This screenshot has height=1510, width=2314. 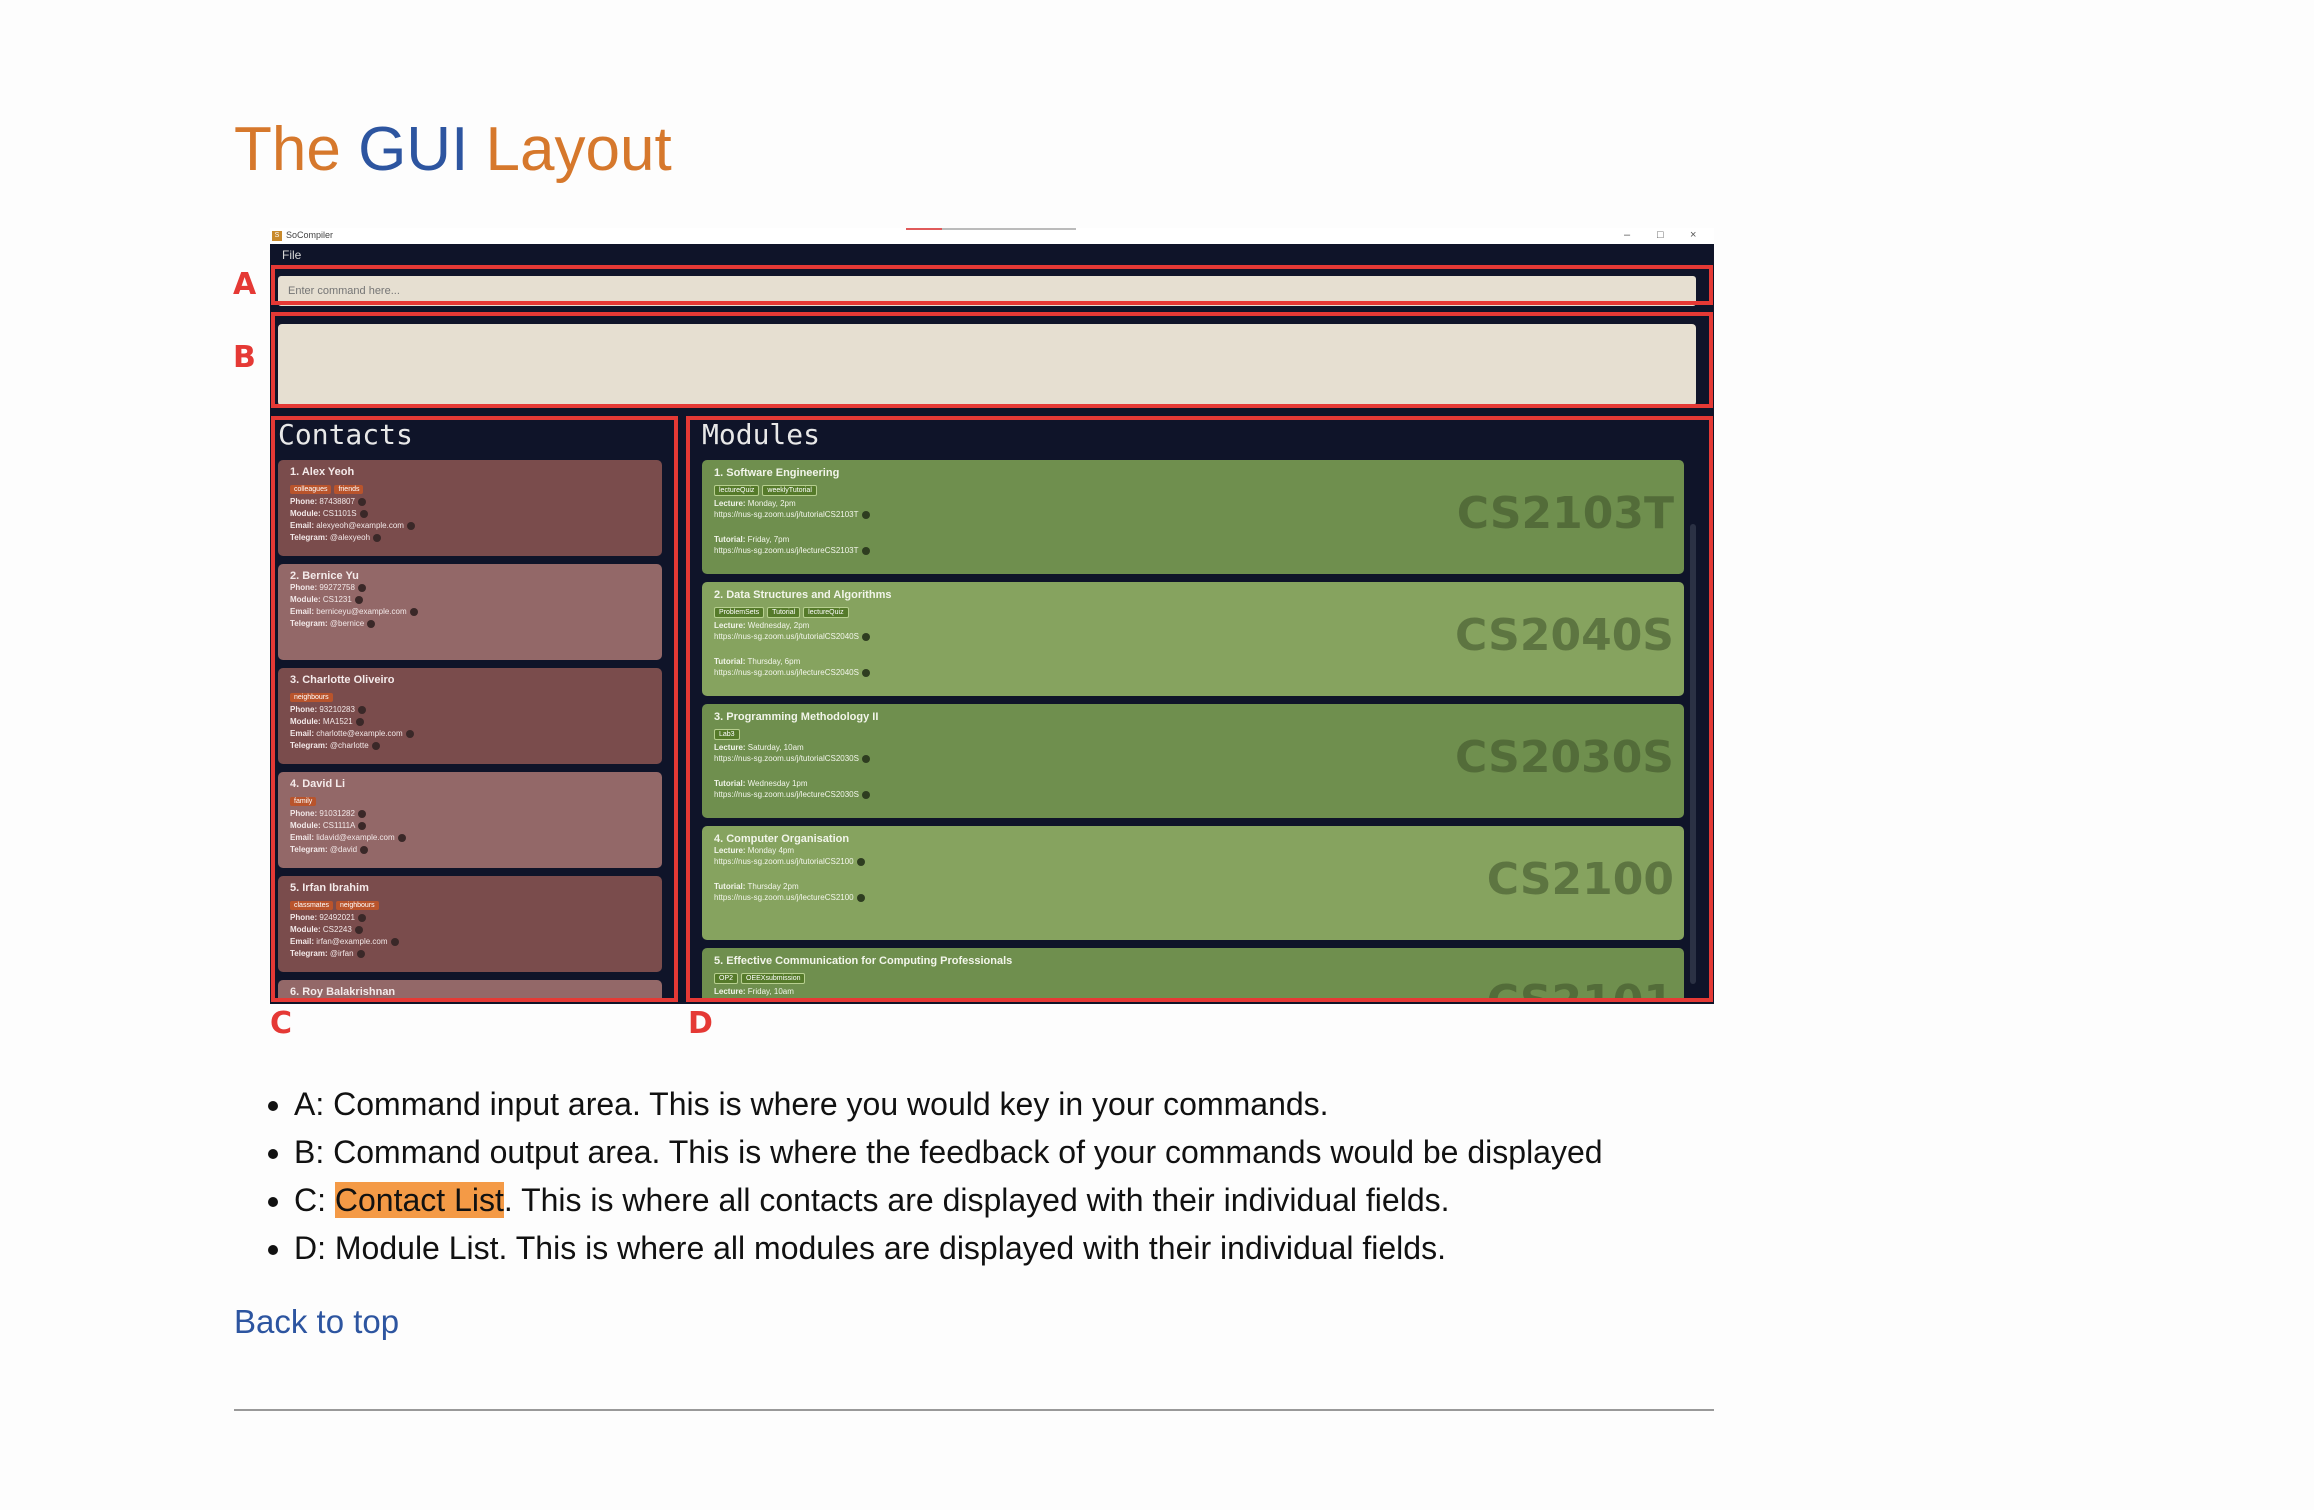 What do you see at coordinates (244, 357) in the screenshot?
I see `annotation-label-b: B` at bounding box center [244, 357].